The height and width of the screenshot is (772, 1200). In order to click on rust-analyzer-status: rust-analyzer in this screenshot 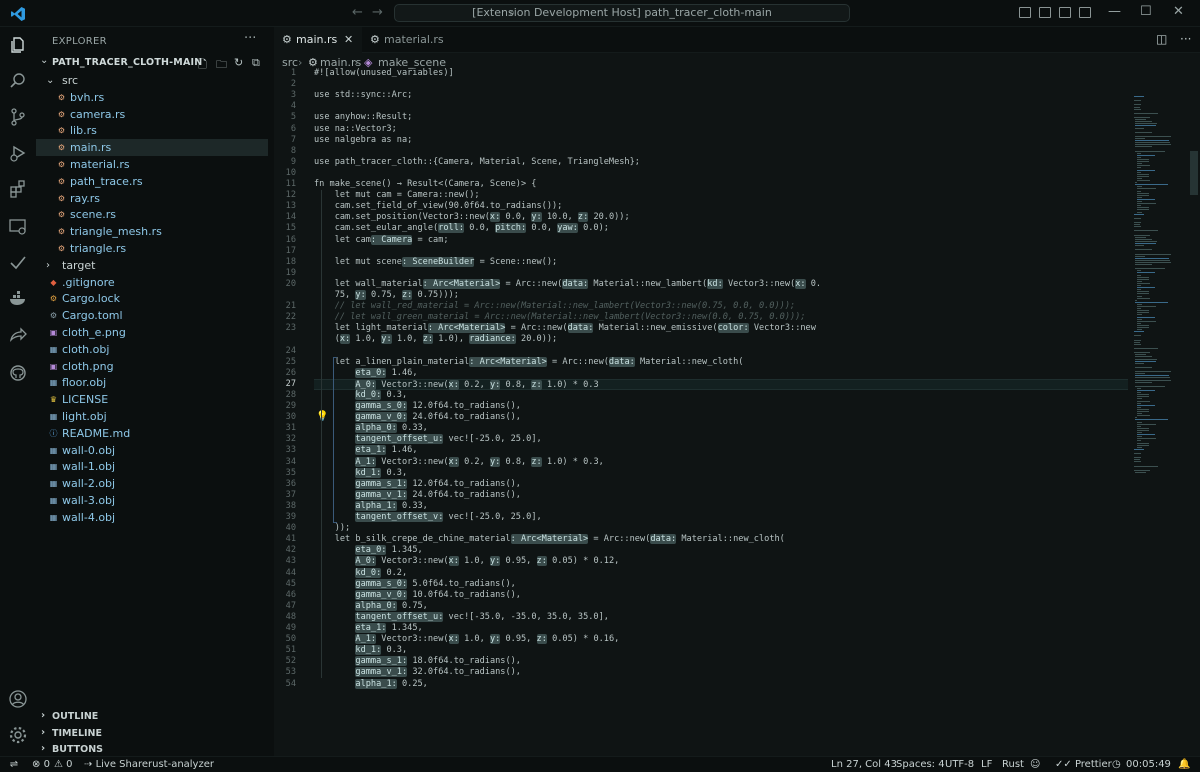, I will do `click(181, 764)`.